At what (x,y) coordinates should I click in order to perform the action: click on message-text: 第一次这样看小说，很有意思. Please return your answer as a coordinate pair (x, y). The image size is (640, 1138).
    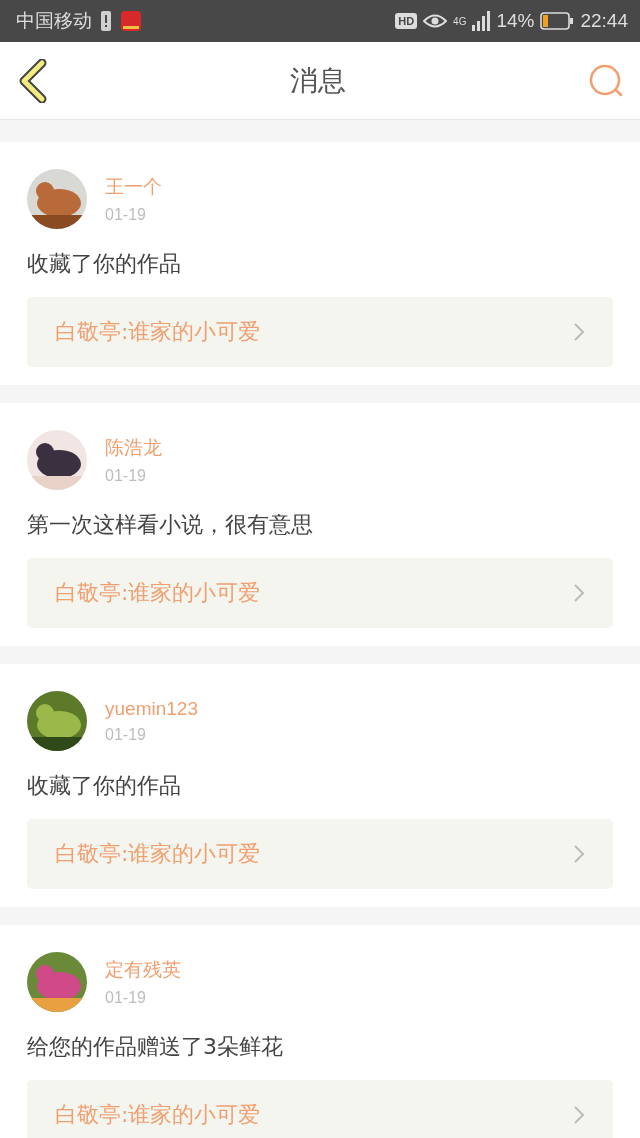
    Looking at the image, I should click on (170, 525).